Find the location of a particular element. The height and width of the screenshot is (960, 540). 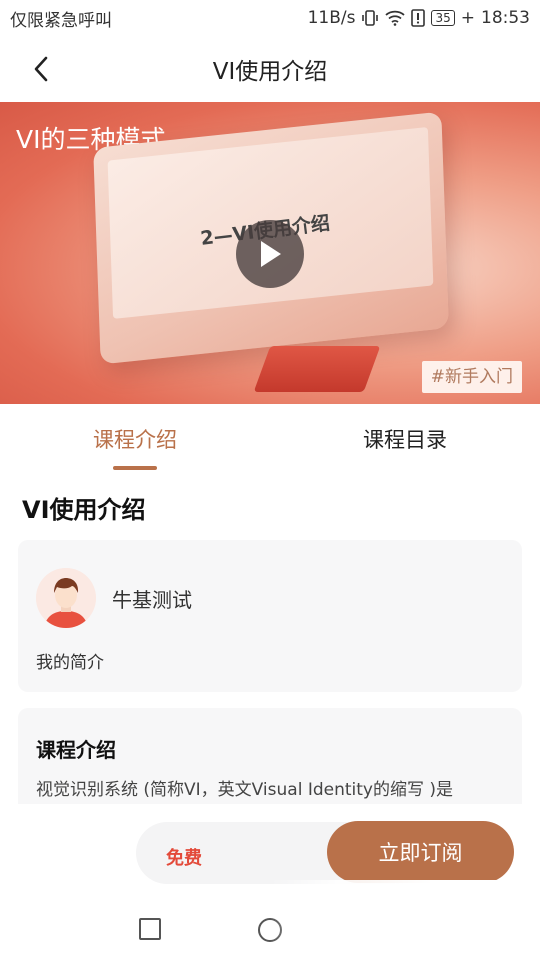

back-button is located at coordinates (41, 69).